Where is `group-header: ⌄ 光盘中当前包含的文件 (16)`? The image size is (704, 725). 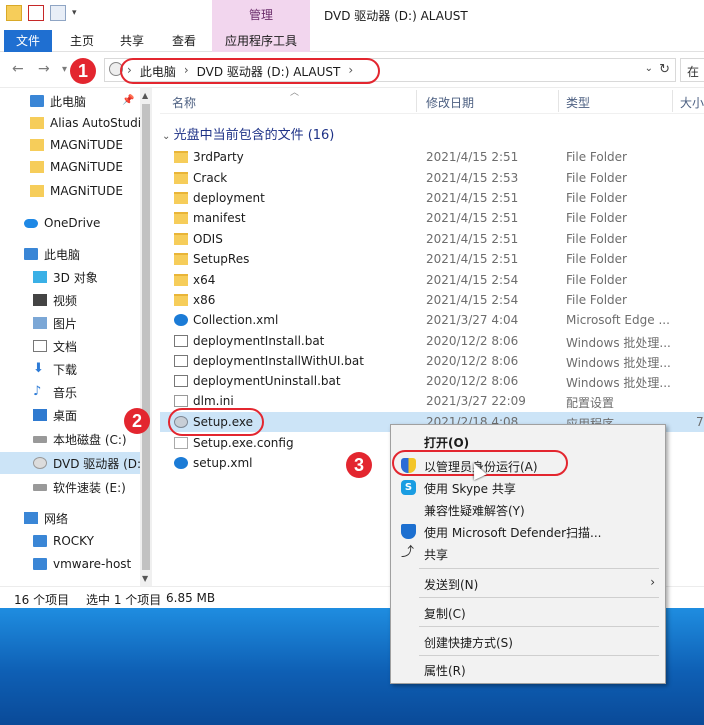 group-header: ⌄ 光盘中当前包含的文件 (16) is located at coordinates (248, 133).